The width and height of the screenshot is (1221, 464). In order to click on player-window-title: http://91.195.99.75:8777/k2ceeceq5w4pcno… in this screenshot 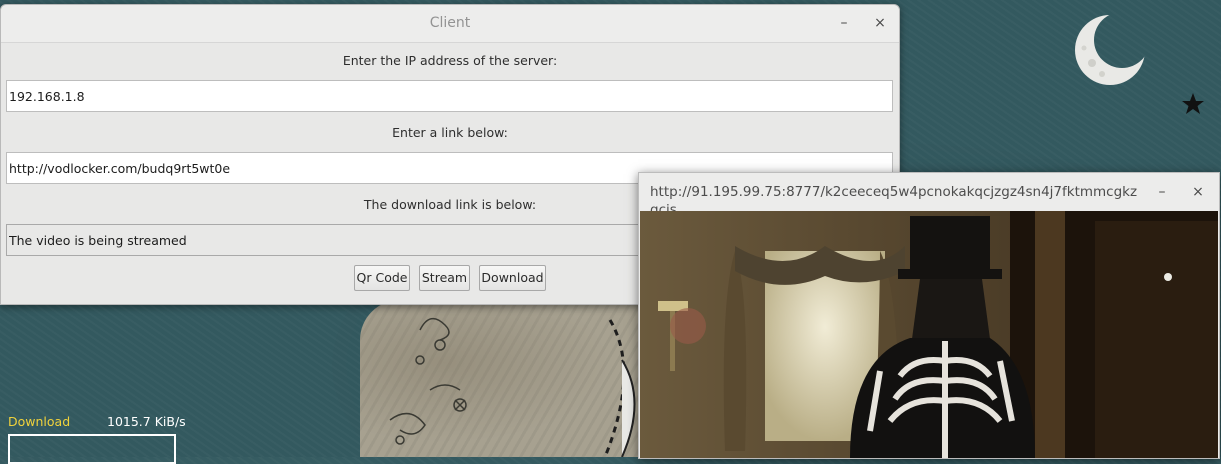, I will do `click(894, 197)`.